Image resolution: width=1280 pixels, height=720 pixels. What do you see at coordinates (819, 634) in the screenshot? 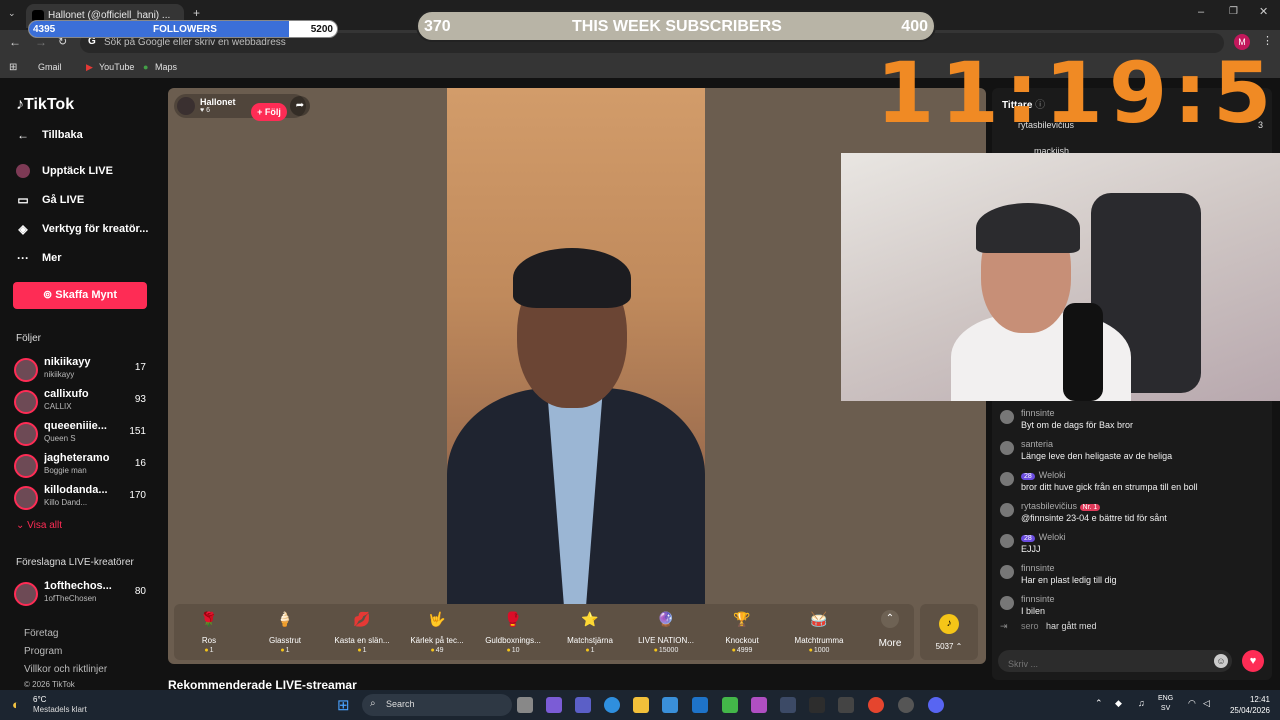
I see `gift-item: 🥁 Matchtrumma 1000` at bounding box center [819, 634].